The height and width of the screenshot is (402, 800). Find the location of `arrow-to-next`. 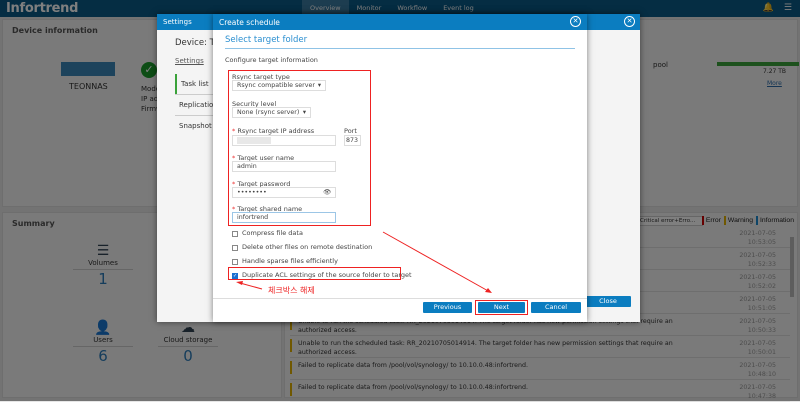

arrow-to-next is located at coordinates (436, 262).